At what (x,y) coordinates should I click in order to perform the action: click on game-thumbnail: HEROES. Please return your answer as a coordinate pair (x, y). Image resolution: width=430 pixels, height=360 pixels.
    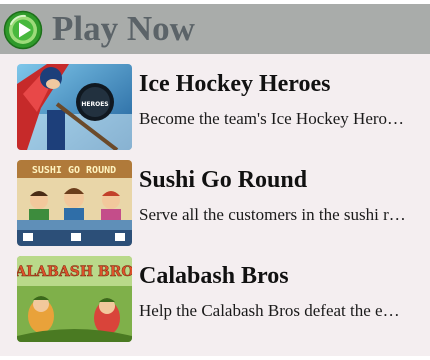
    Looking at the image, I should click on (74, 107).